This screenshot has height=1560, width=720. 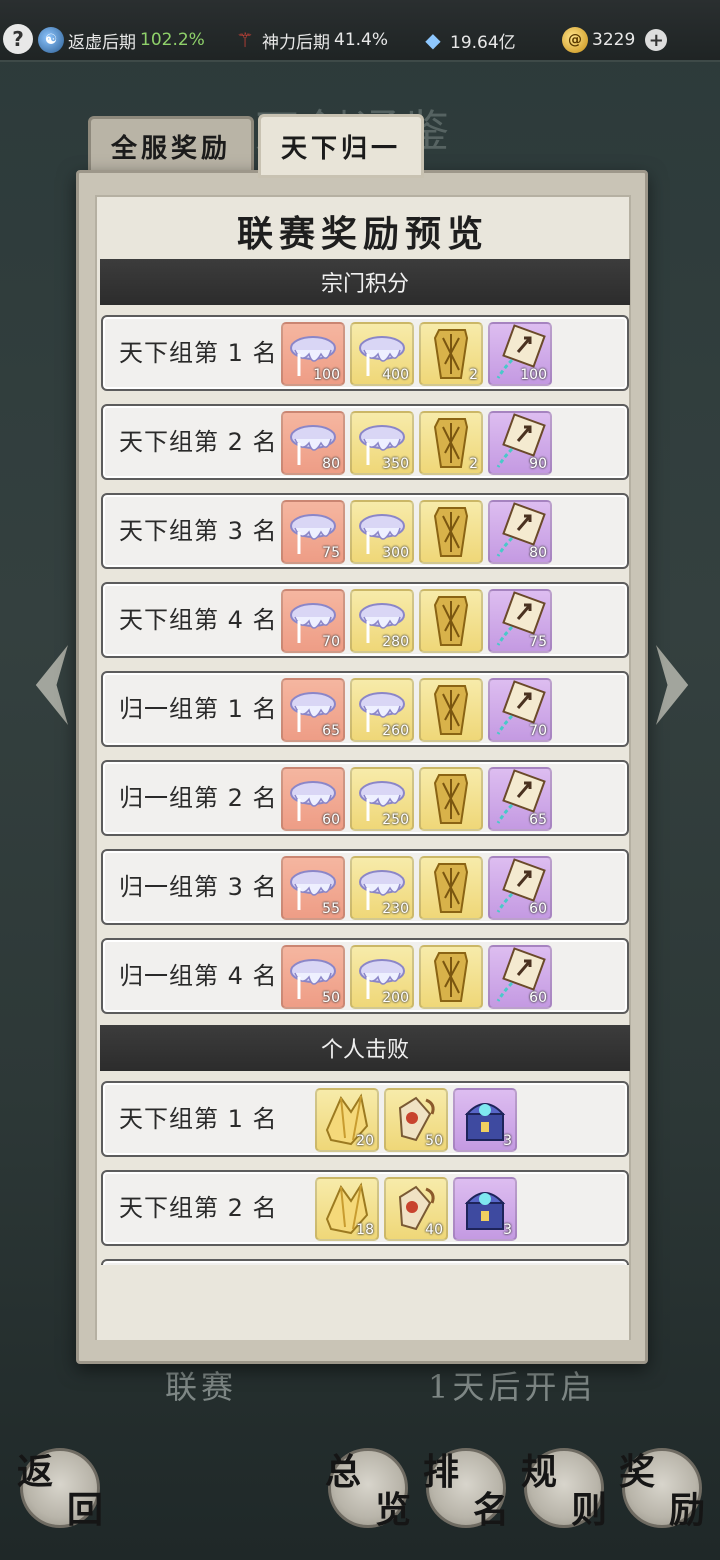 I want to click on reward-items: 65 260 70, so click(x=416, y=710).